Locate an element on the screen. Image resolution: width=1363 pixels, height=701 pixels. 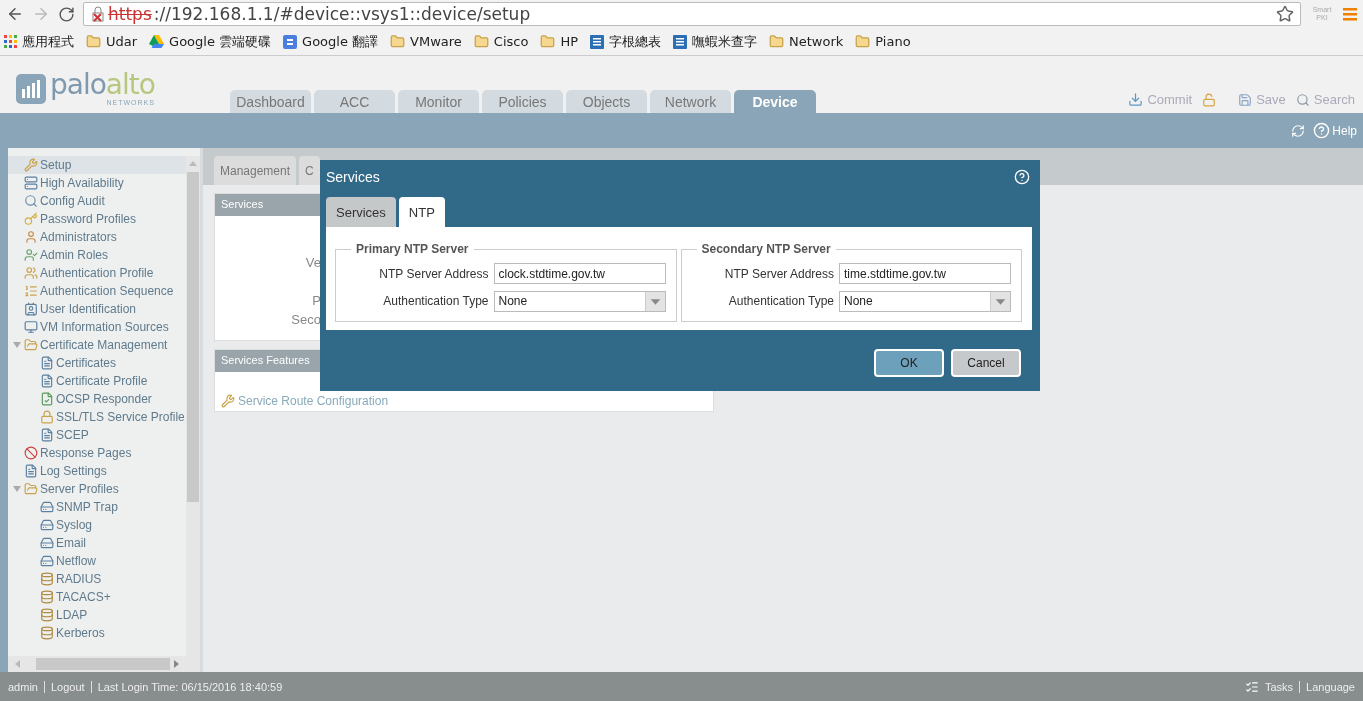
bookmark-item: Cisco is located at coordinates (501, 41).